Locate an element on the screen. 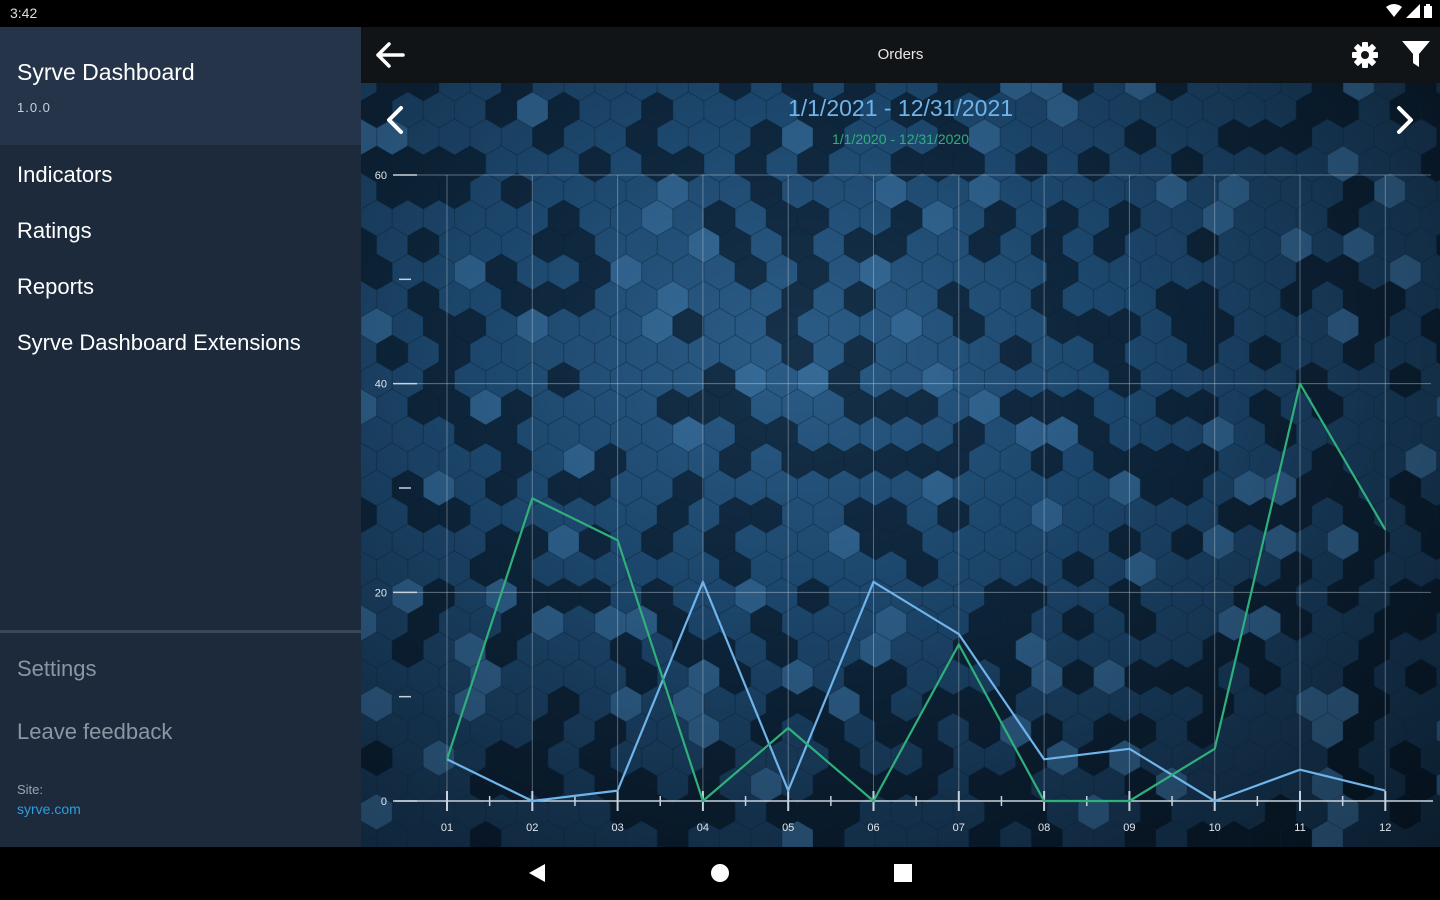  status-bar: 3:42 is located at coordinates (720, 13).